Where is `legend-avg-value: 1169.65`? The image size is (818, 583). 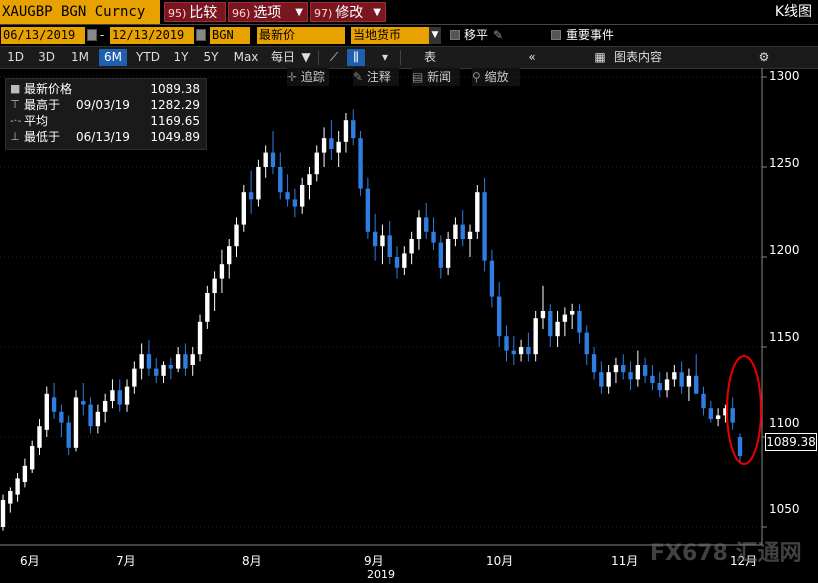 legend-avg-value: 1169.65 is located at coordinates (175, 121).